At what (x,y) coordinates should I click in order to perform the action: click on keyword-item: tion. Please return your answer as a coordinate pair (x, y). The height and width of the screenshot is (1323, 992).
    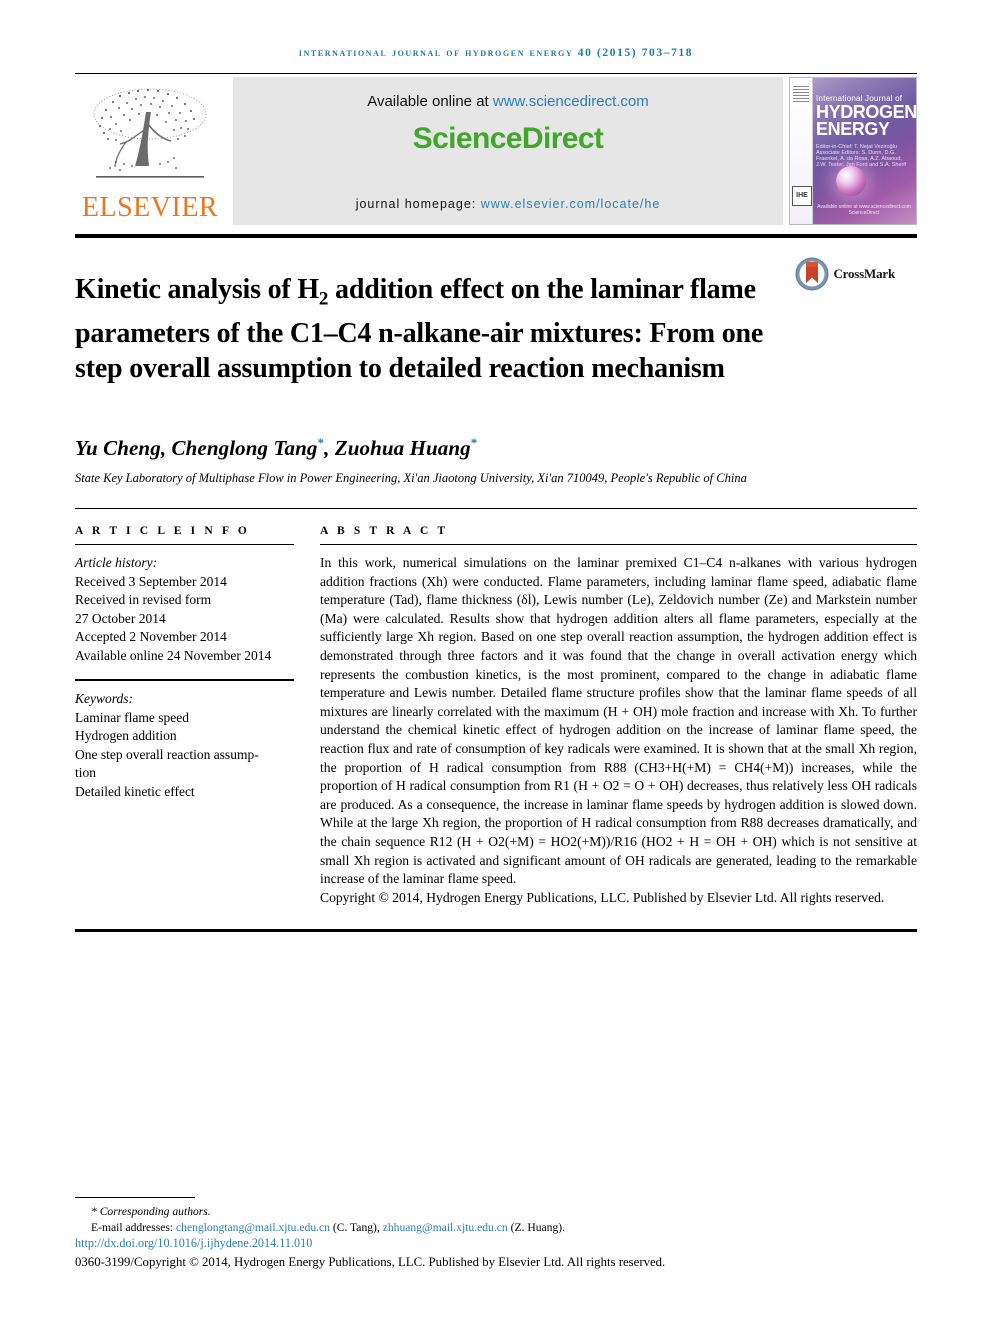
    Looking at the image, I should click on (86, 773).